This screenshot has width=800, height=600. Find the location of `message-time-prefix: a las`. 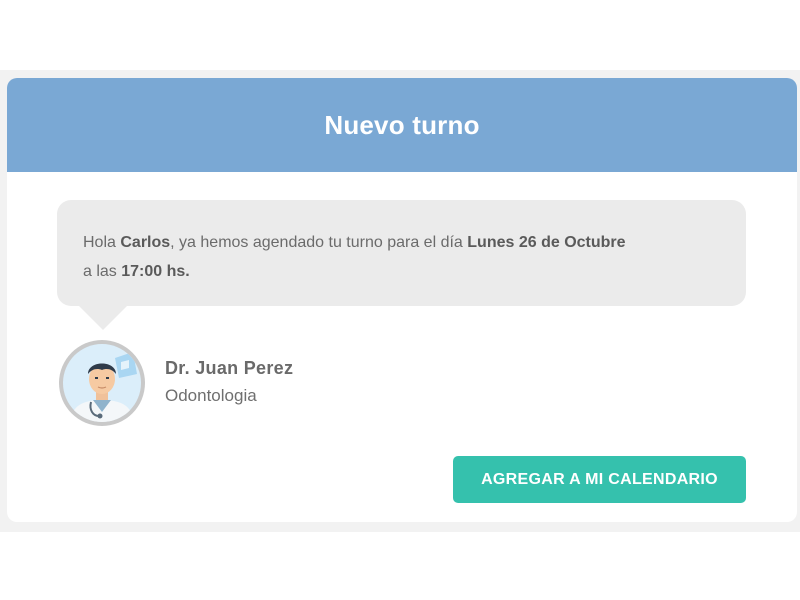

message-time-prefix: a las is located at coordinates (100, 271).